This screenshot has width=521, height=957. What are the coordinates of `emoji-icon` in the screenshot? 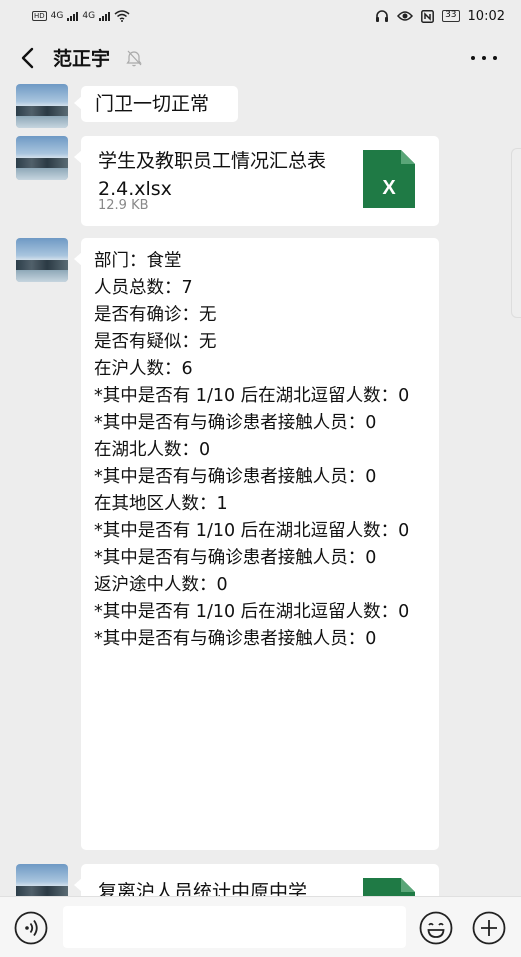 It's located at (436, 928).